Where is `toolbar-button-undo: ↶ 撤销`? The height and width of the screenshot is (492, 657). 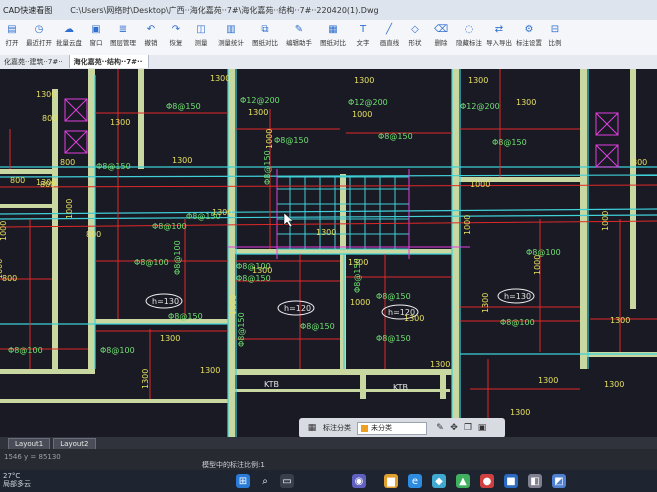 toolbar-button-undo: ↶ 撤销 is located at coordinates (151, 37).